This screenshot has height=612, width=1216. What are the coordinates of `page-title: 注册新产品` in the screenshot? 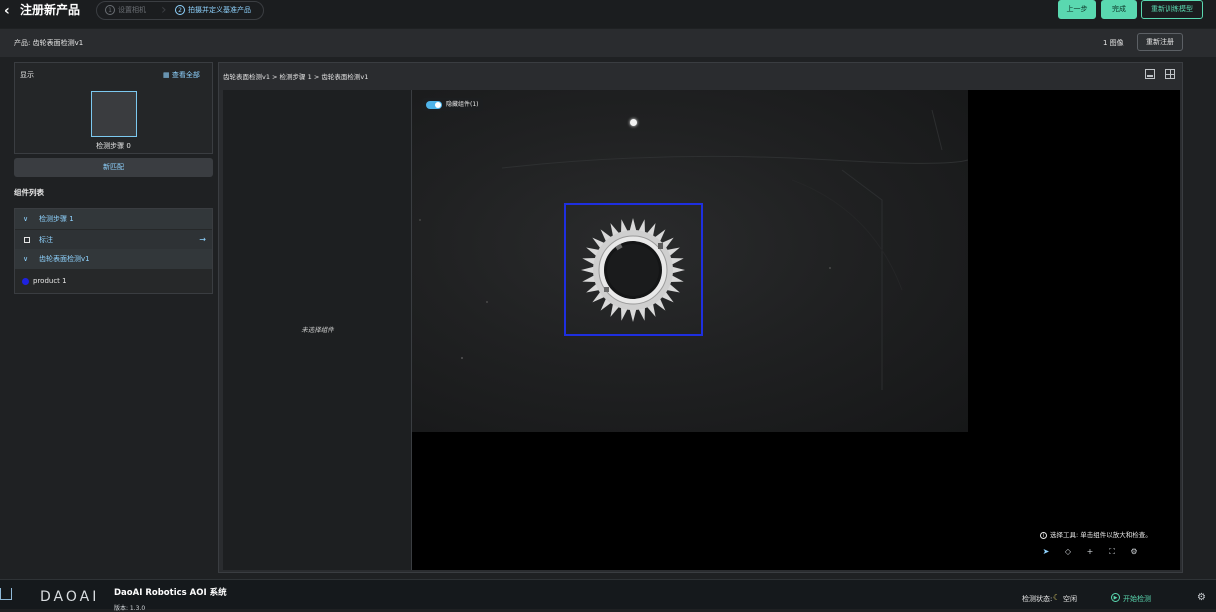 It's located at (50, 10).